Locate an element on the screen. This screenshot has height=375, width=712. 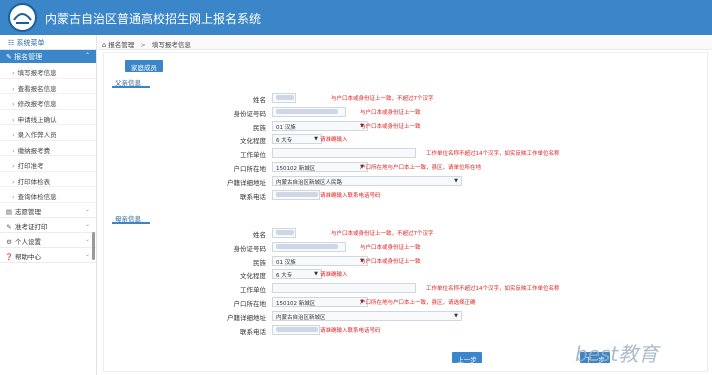
sidebar-item-view-info: 查看报名信息 is located at coordinates (48, 86).